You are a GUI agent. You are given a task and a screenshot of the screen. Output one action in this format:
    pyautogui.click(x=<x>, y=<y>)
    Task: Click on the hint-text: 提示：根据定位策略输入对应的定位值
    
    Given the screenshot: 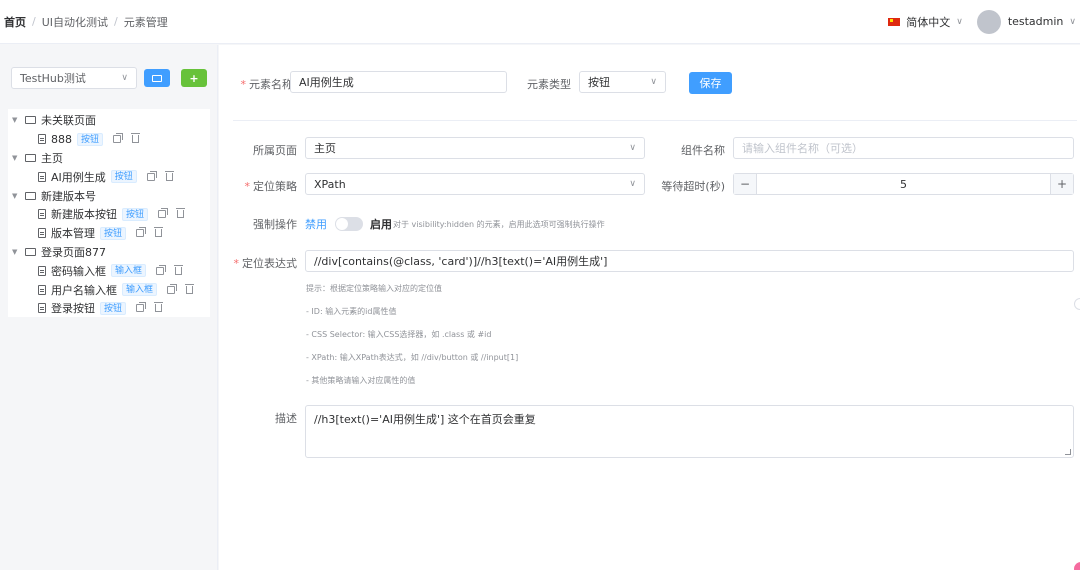 What is the action you would take?
    pyautogui.click(x=374, y=288)
    